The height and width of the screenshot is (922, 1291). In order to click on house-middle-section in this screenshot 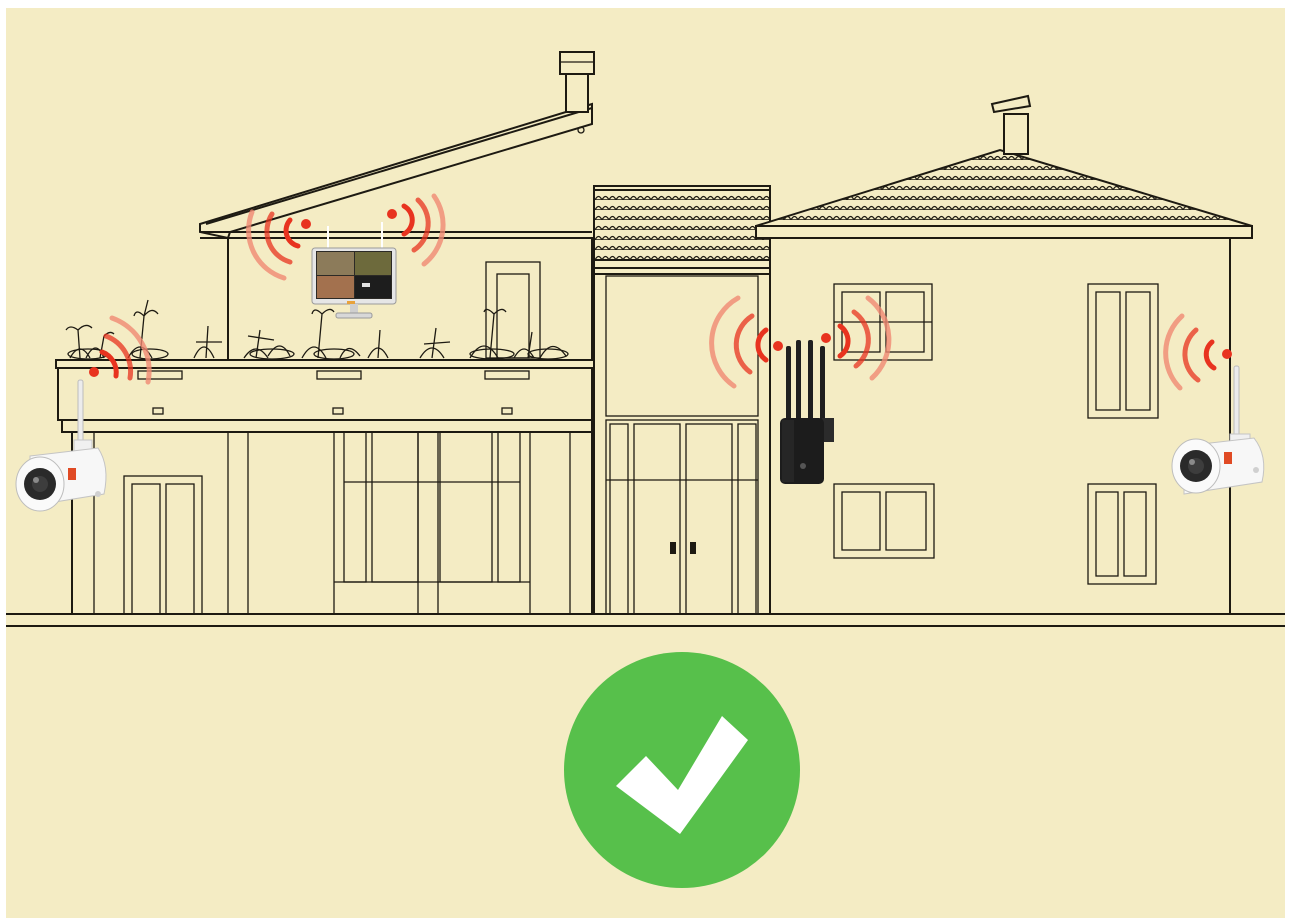, I will do `click(682, 400)`.